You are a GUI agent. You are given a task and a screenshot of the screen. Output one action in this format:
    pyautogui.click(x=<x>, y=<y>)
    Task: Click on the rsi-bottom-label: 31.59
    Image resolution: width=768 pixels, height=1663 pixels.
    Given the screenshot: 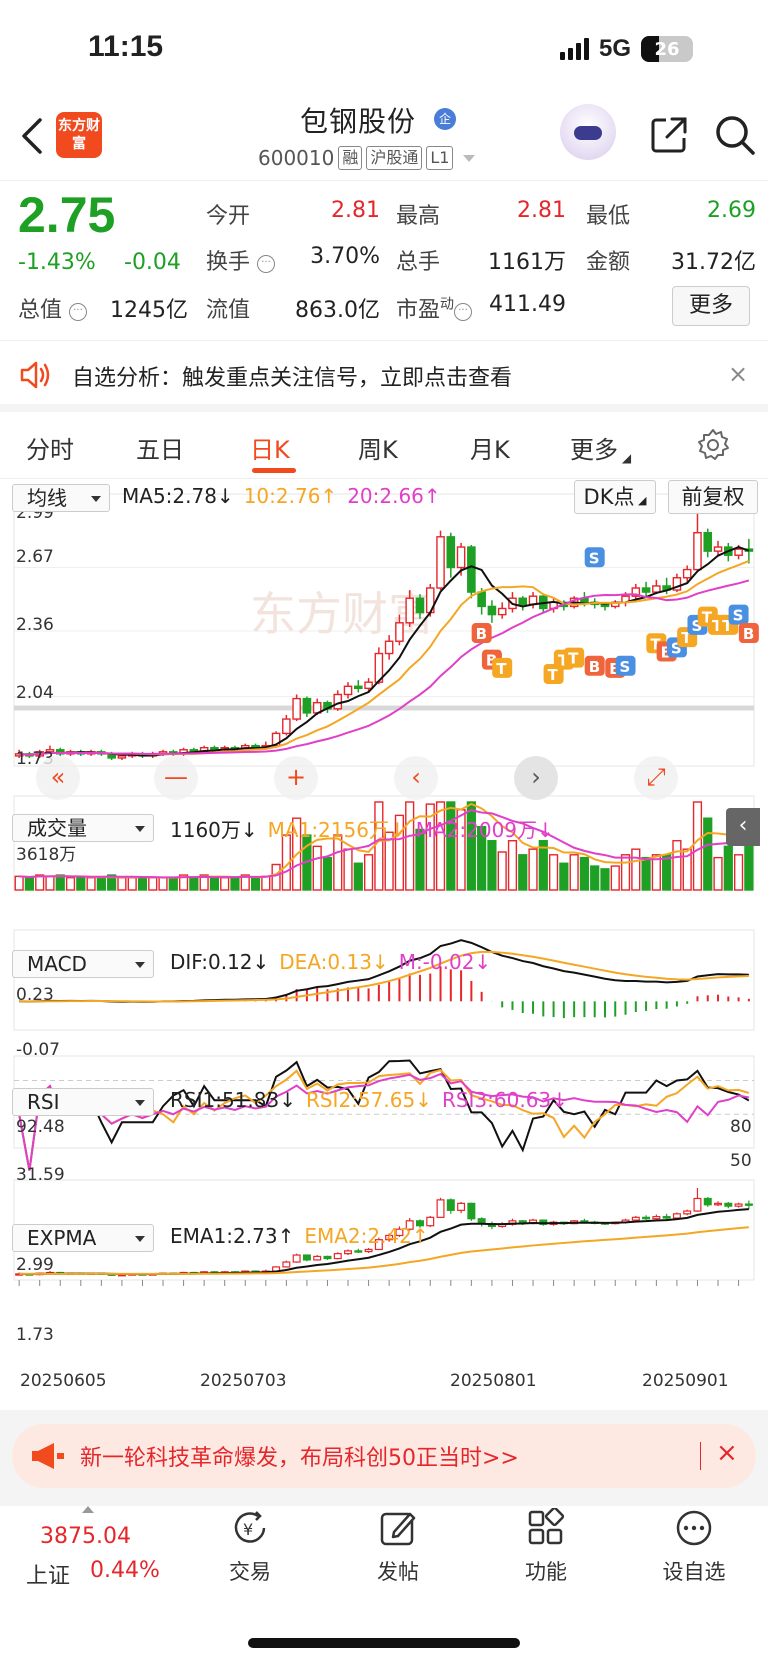 What is the action you would take?
    pyautogui.click(x=40, y=1175)
    